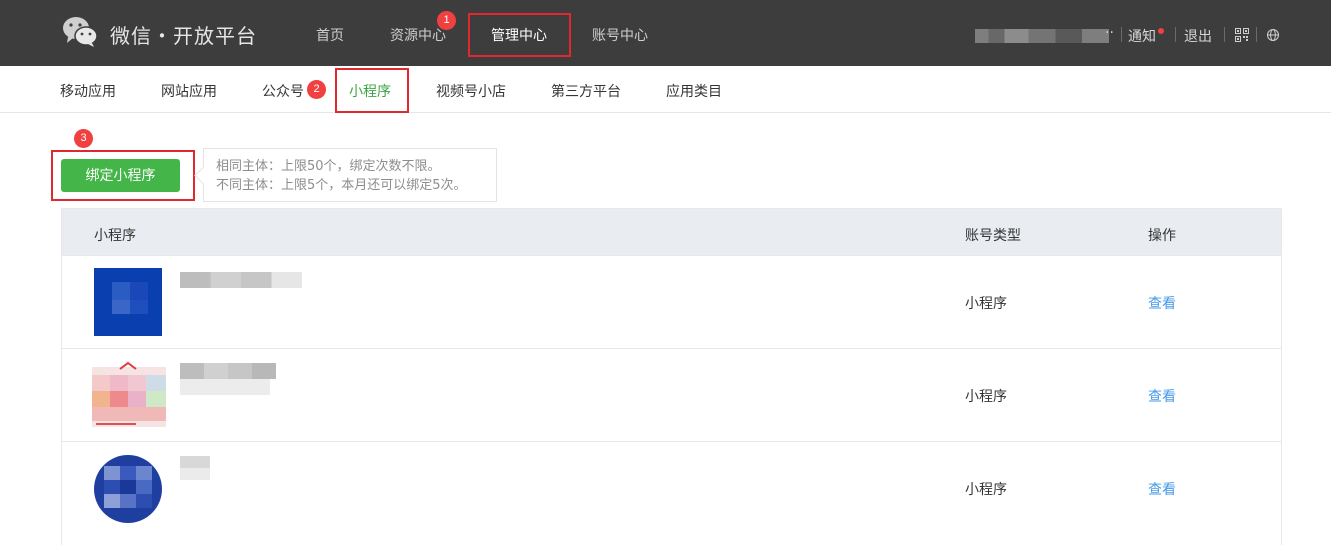 The image size is (1331, 545). Describe the element at coordinates (189, 91) in the screenshot. I see `tab-website-app: 网站应用` at that location.